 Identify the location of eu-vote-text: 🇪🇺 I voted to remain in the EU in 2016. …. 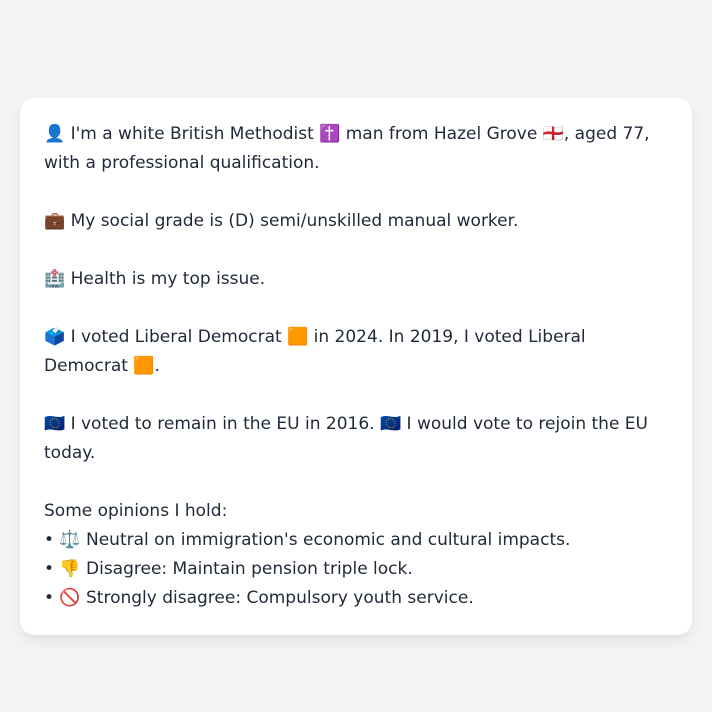
(346, 438).